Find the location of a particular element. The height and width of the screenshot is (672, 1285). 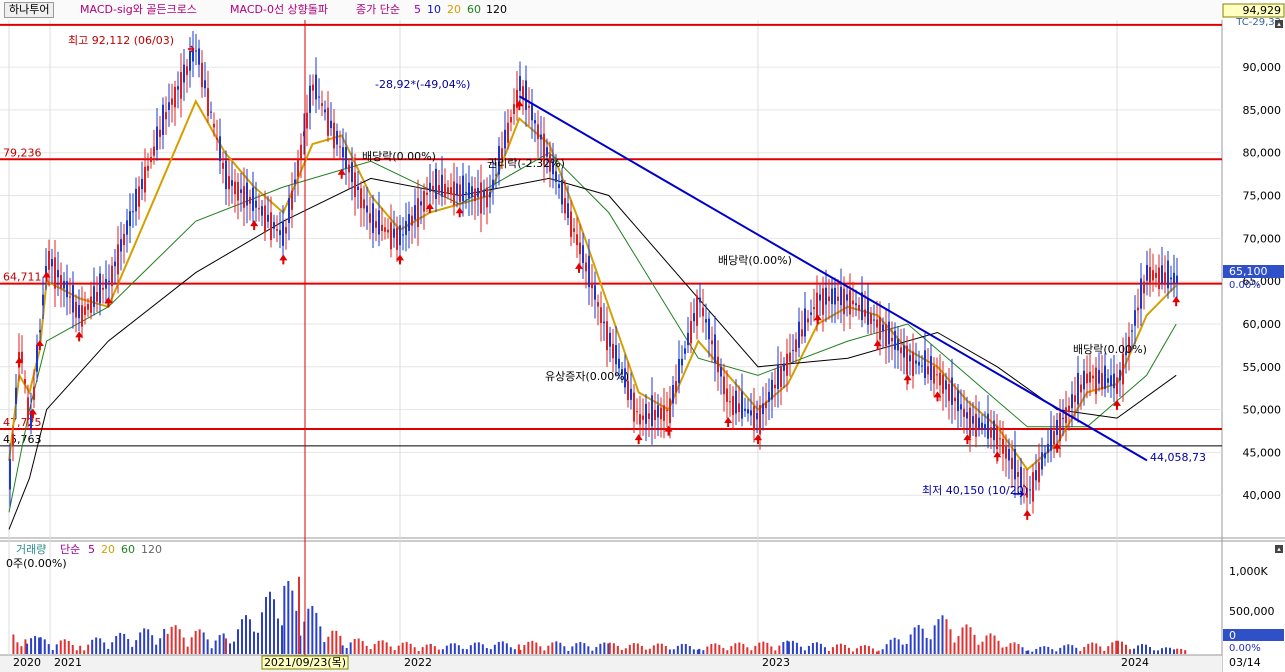

volume-ma-5: 5 is located at coordinates (91, 549).